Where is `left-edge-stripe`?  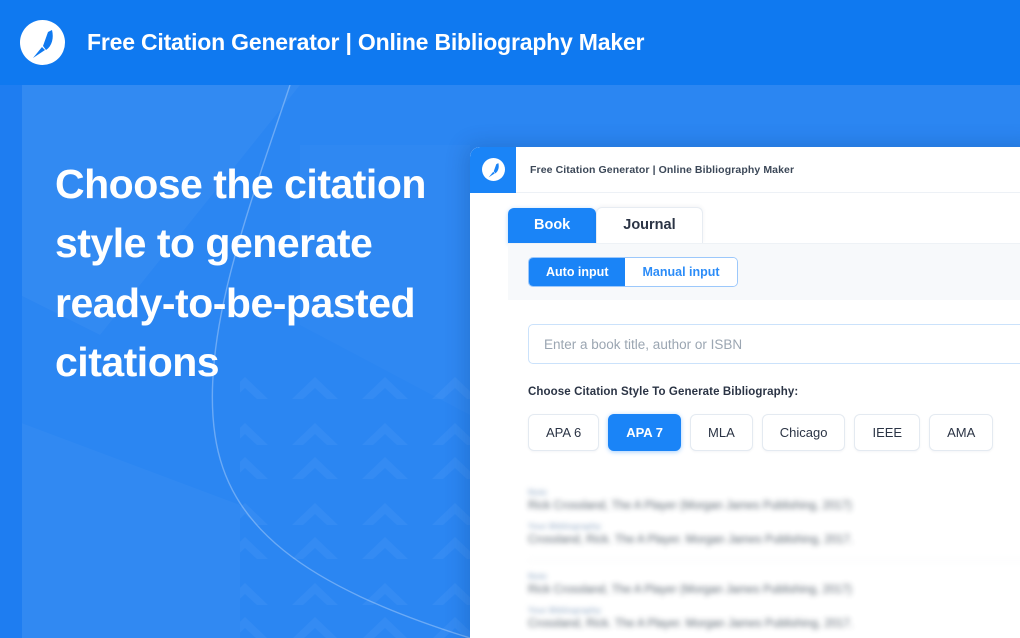
left-edge-stripe is located at coordinates (11, 361).